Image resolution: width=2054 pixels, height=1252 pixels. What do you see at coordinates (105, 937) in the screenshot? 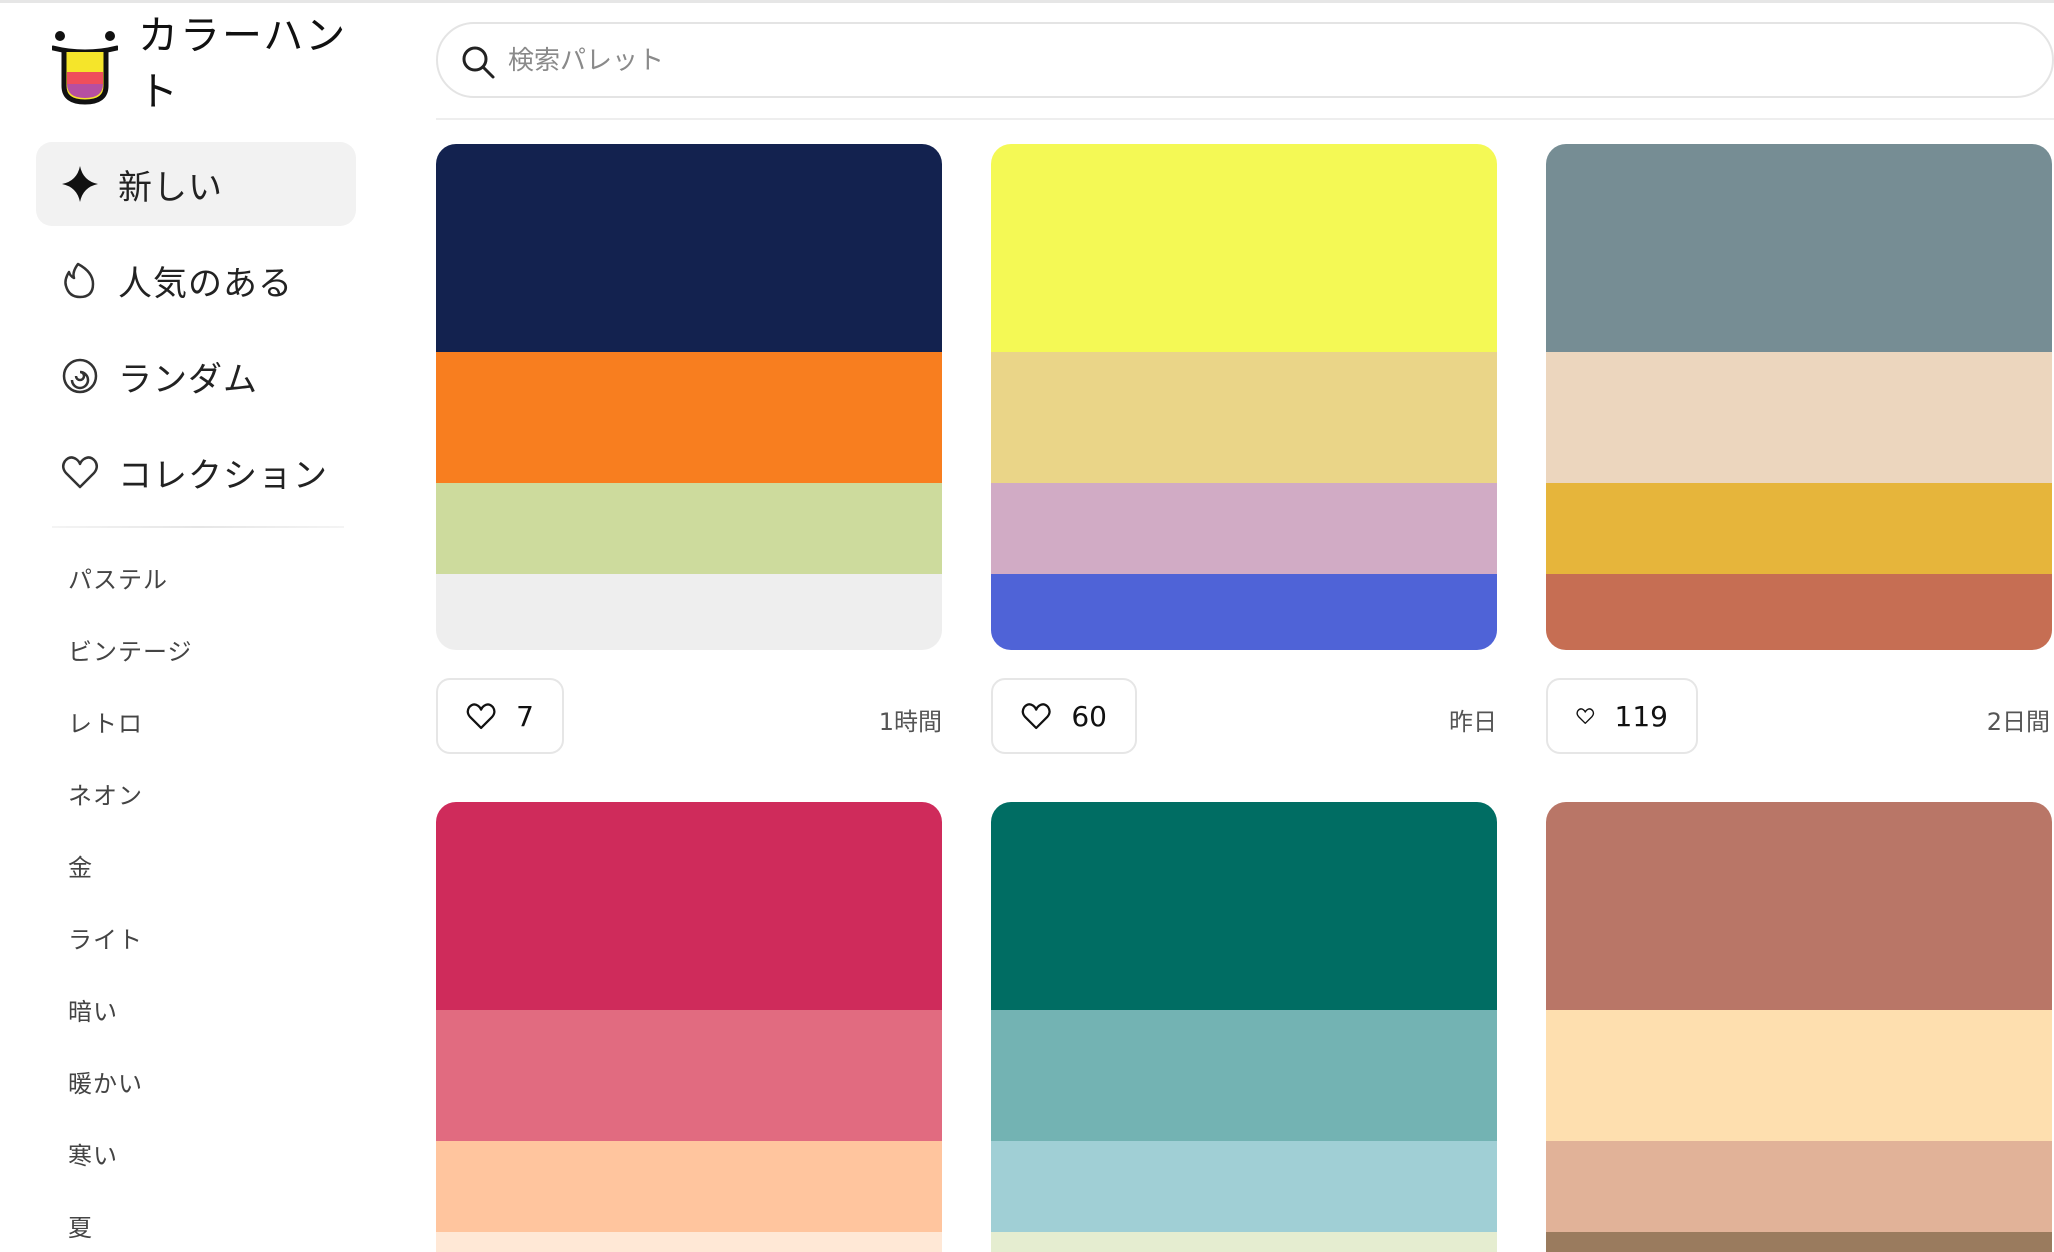
I see `tag-light: ライト` at bounding box center [105, 937].